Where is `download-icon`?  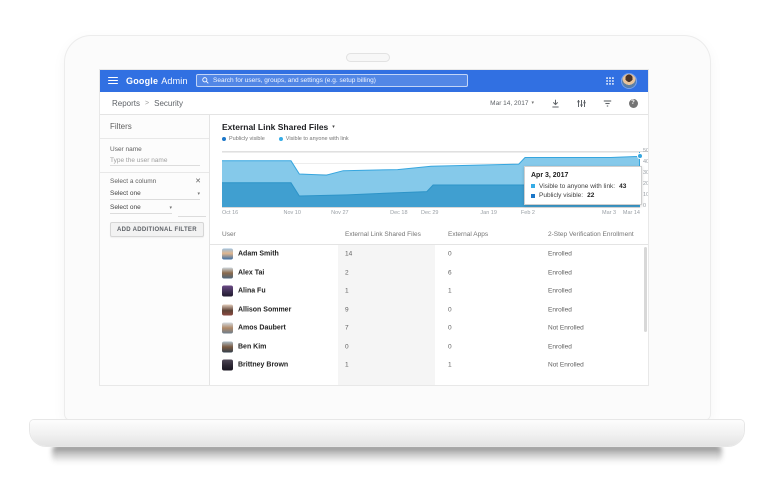 download-icon is located at coordinates (555, 103).